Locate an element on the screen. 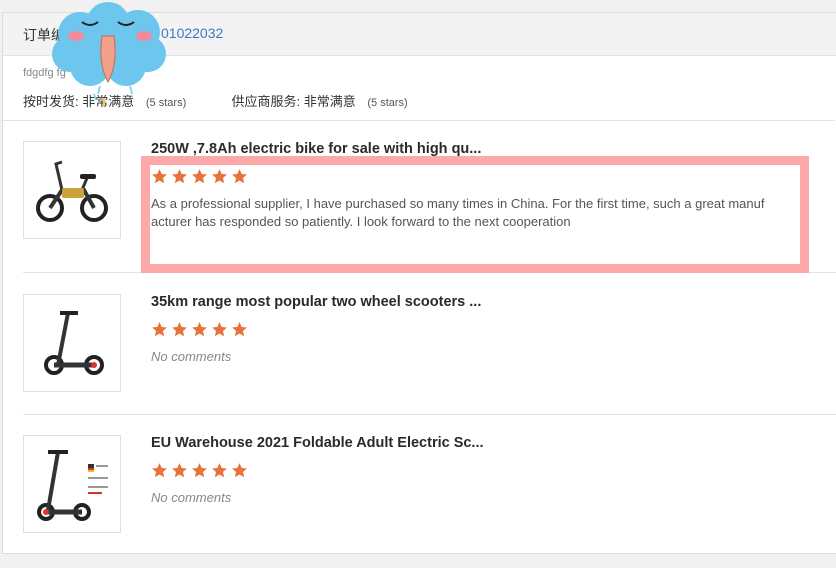 The width and height of the screenshot is (836, 568). rating-stars-service: (5 stars) is located at coordinates (387, 103).